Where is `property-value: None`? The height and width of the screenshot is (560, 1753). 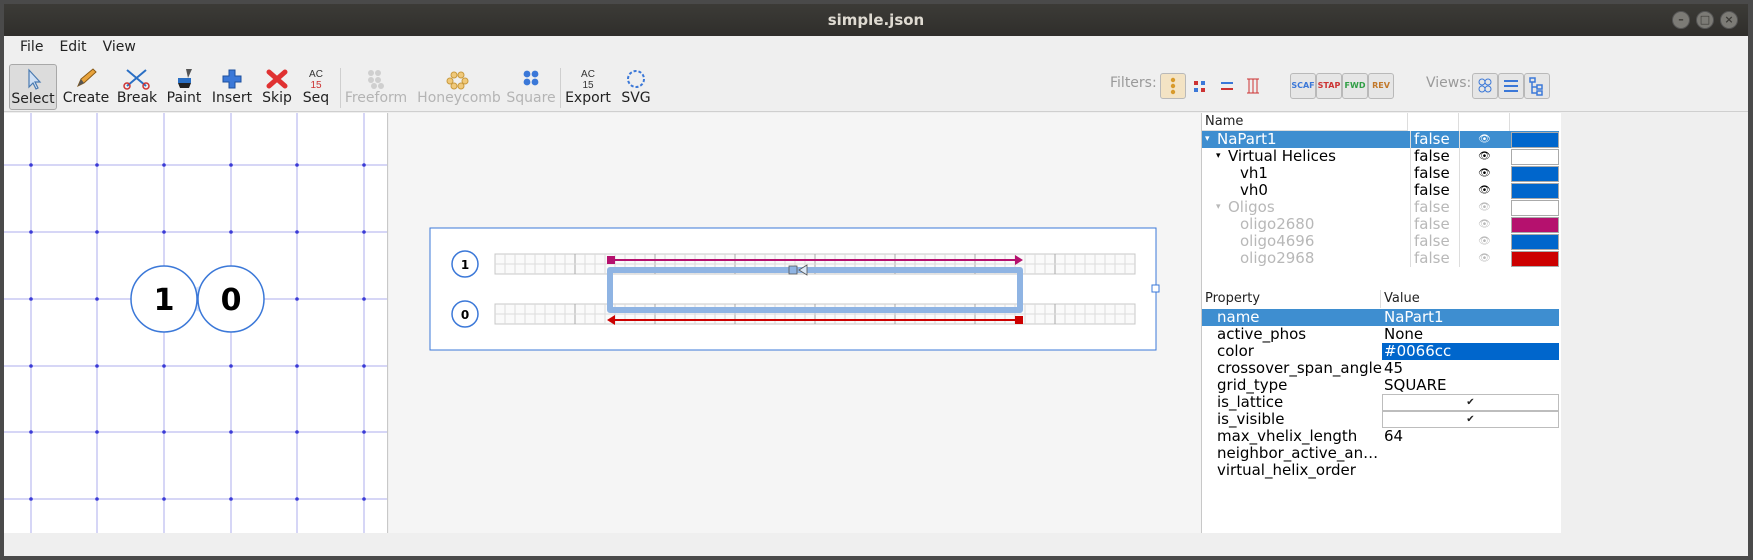
property-value: None is located at coordinates (1403, 334).